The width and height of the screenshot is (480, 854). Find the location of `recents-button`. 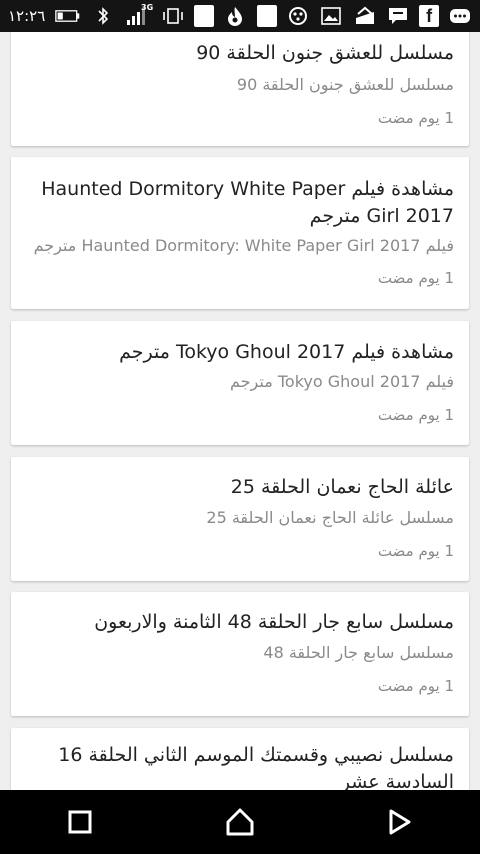

recents-button is located at coordinates (80, 822).